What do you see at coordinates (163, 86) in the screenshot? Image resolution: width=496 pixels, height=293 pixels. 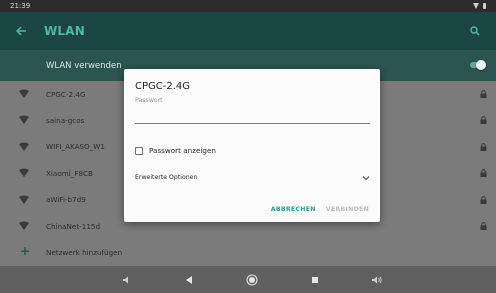 I see `dialog-title: CPGC-2.4G` at bounding box center [163, 86].